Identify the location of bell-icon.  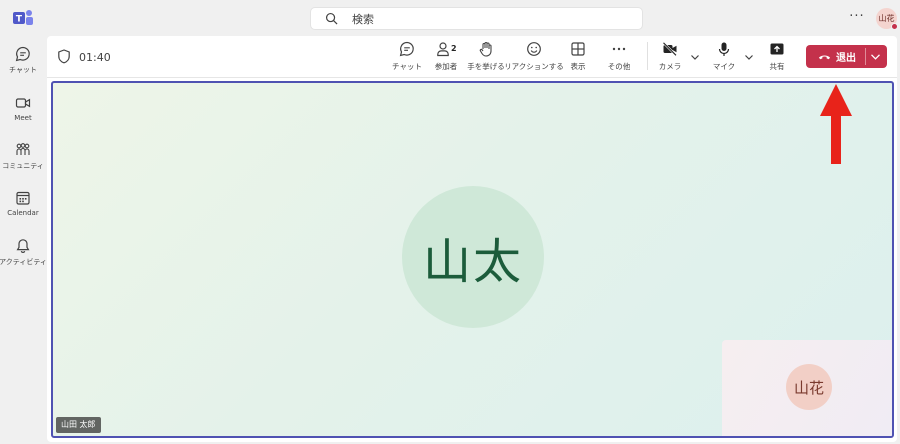
(23, 246).